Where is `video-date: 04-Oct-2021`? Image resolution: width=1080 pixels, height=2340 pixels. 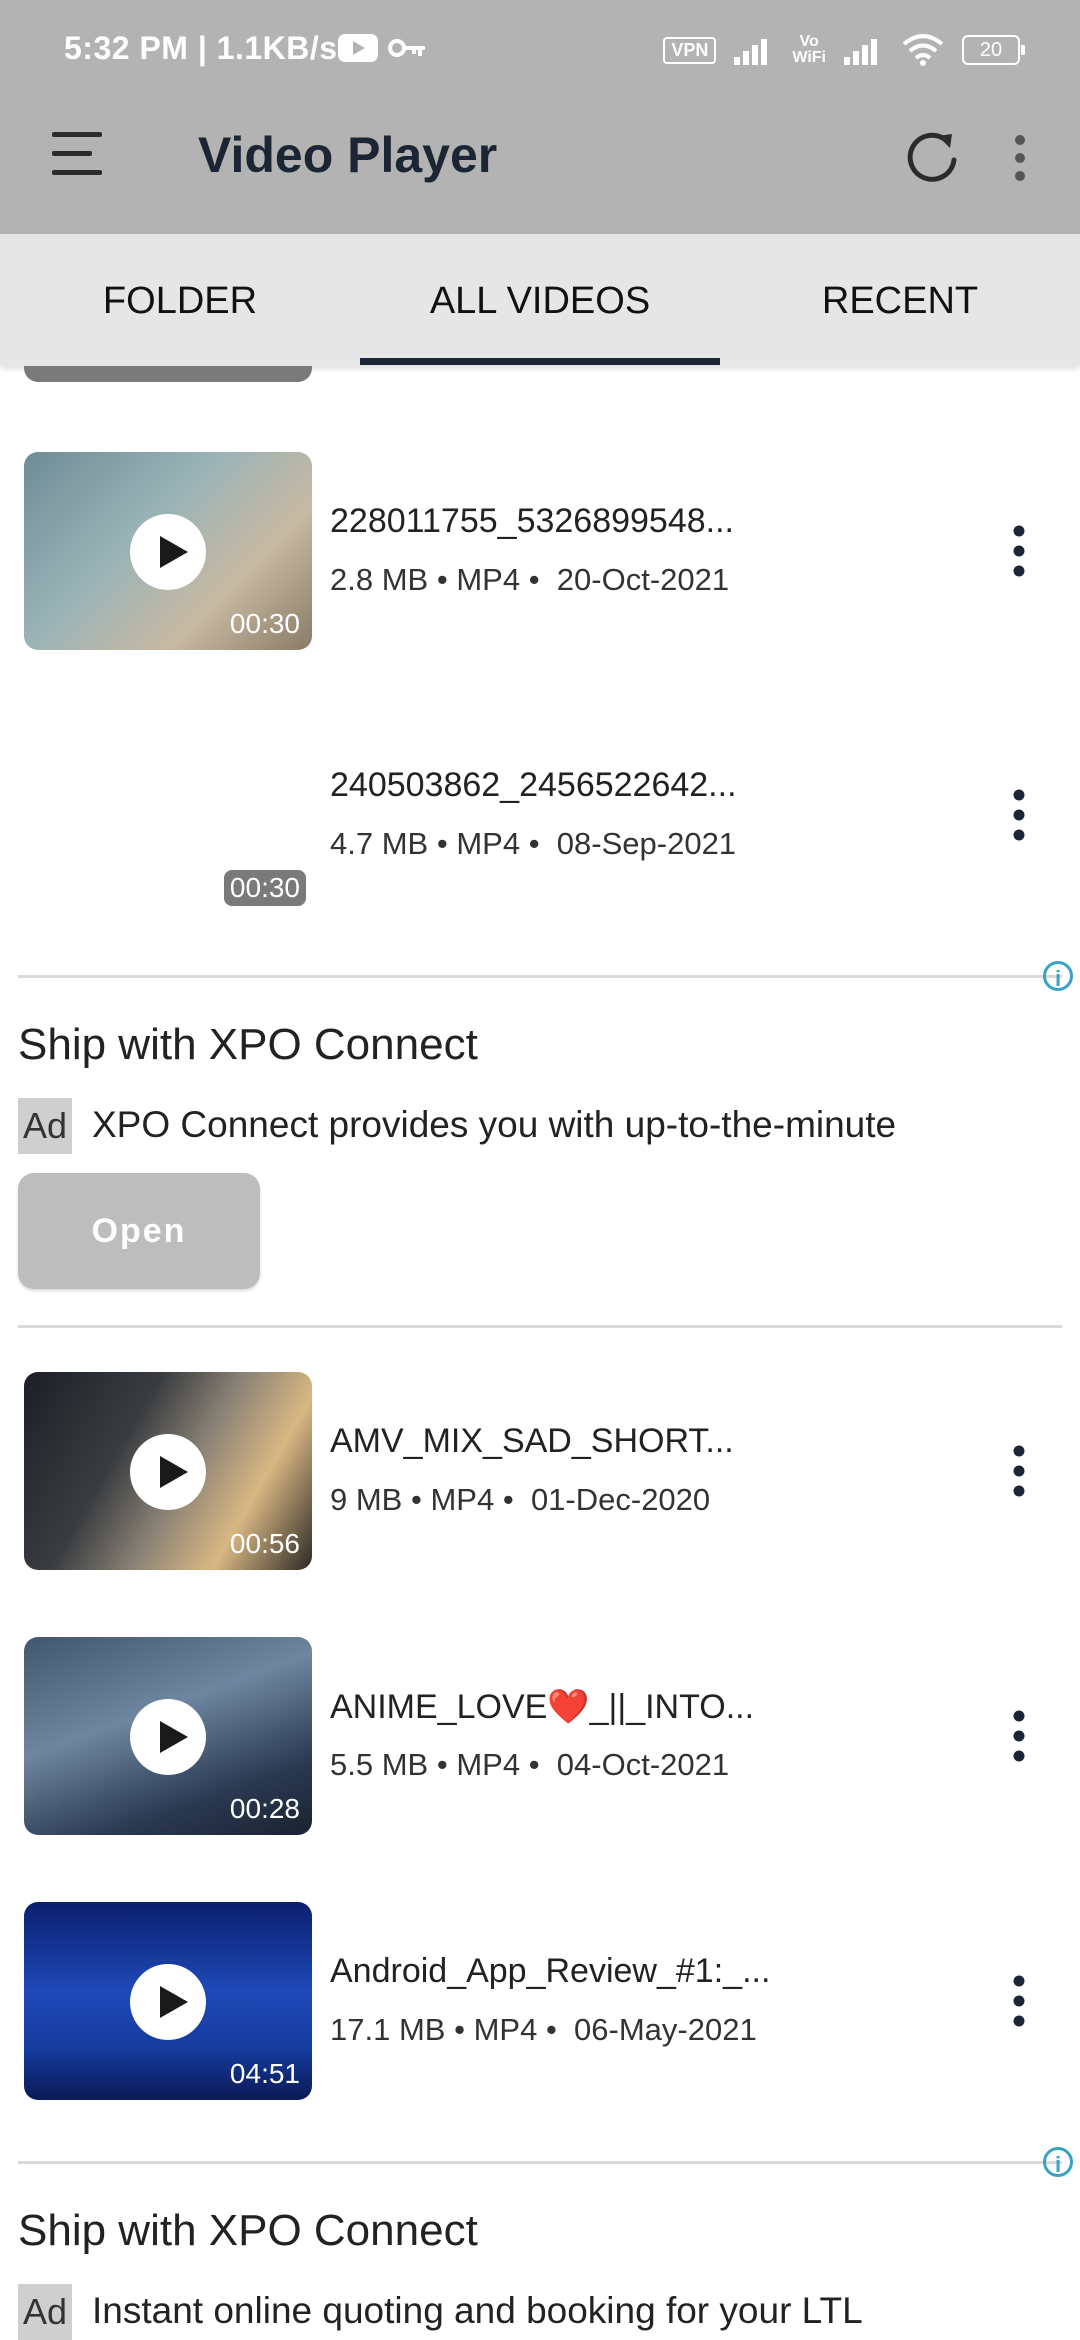 video-date: 04-Oct-2021 is located at coordinates (643, 1764).